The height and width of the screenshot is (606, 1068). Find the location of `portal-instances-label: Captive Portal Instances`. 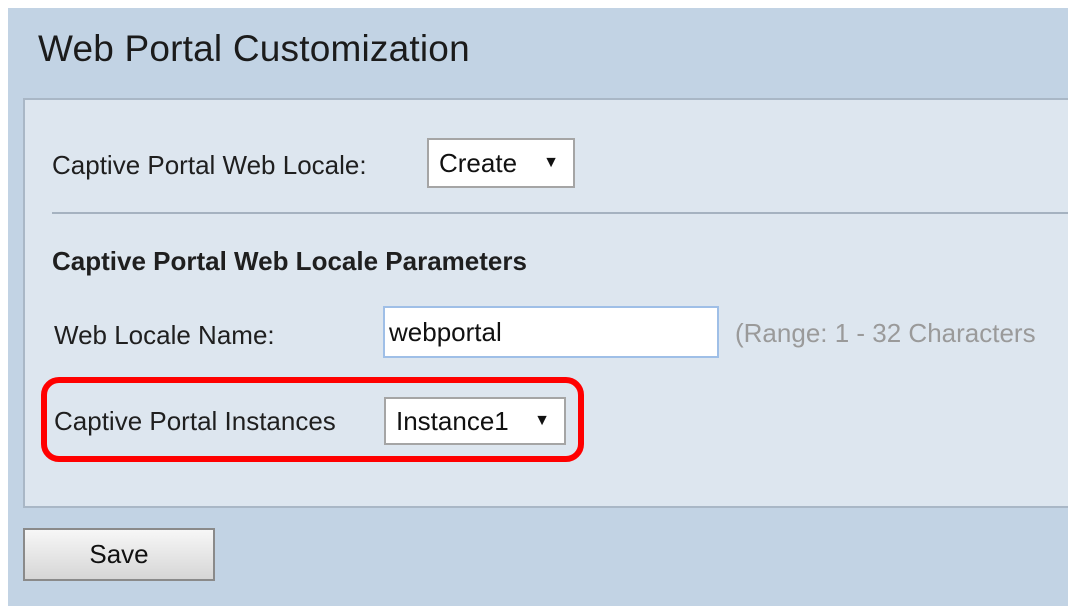

portal-instances-label: Captive Portal Instances is located at coordinates (195, 421).